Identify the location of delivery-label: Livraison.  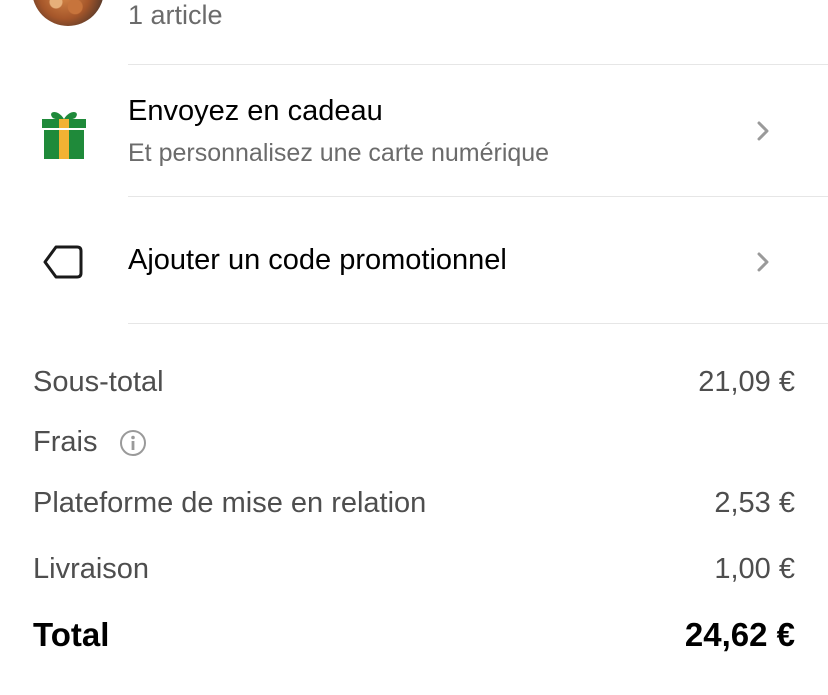
(91, 569).